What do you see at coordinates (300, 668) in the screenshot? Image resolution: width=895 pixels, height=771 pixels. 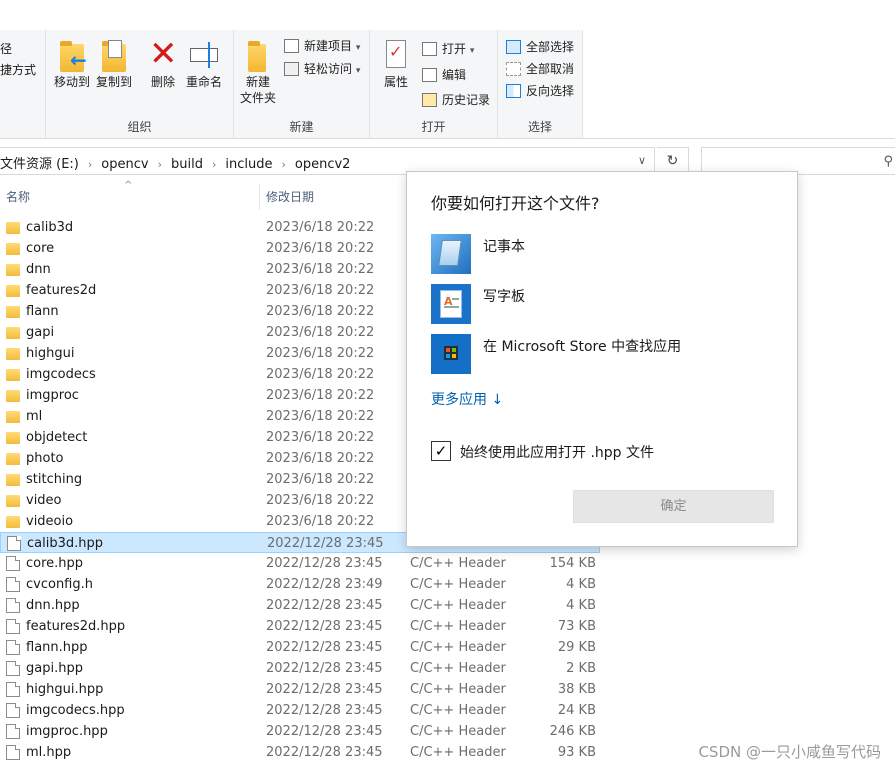 I see `file-row: gapi.hpp 2022/12/28 23:45 C/C++ Header 2 KB` at bounding box center [300, 668].